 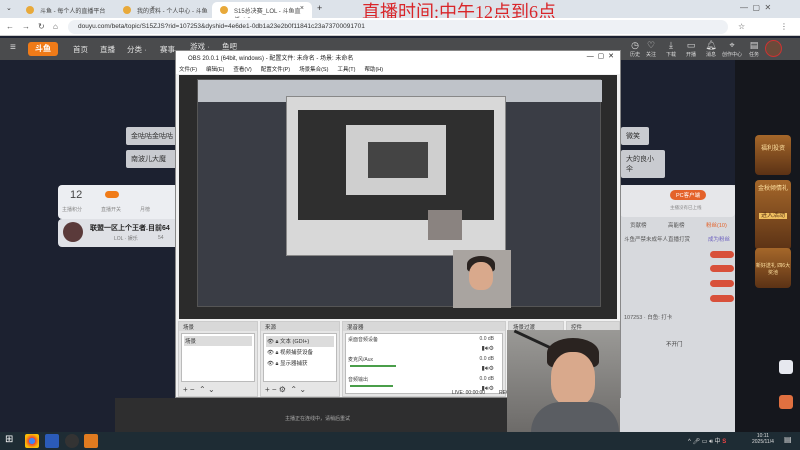 I want to click on tab-label: 我的资料 - 个人中心 - 斗鱼, so click(x=172, y=12).